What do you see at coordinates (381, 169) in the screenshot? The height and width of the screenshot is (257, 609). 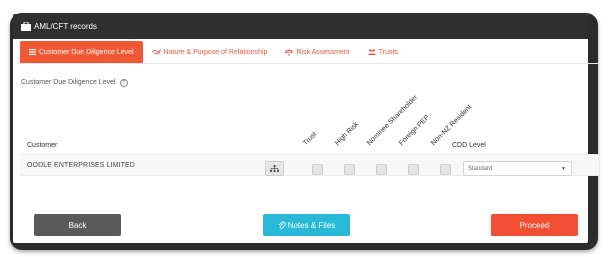 I see `nominee-shareholder-checkbox` at bounding box center [381, 169].